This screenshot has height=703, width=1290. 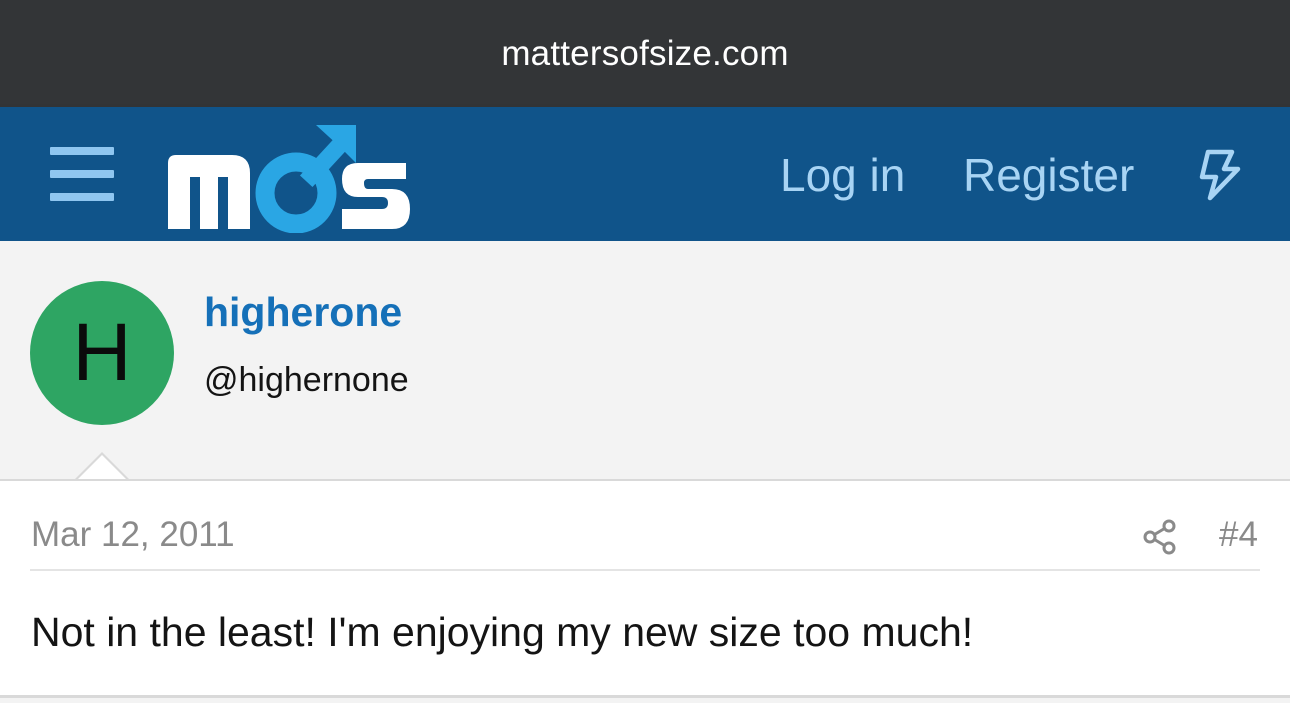 I want to click on author-handle: @highernone, so click(x=306, y=380).